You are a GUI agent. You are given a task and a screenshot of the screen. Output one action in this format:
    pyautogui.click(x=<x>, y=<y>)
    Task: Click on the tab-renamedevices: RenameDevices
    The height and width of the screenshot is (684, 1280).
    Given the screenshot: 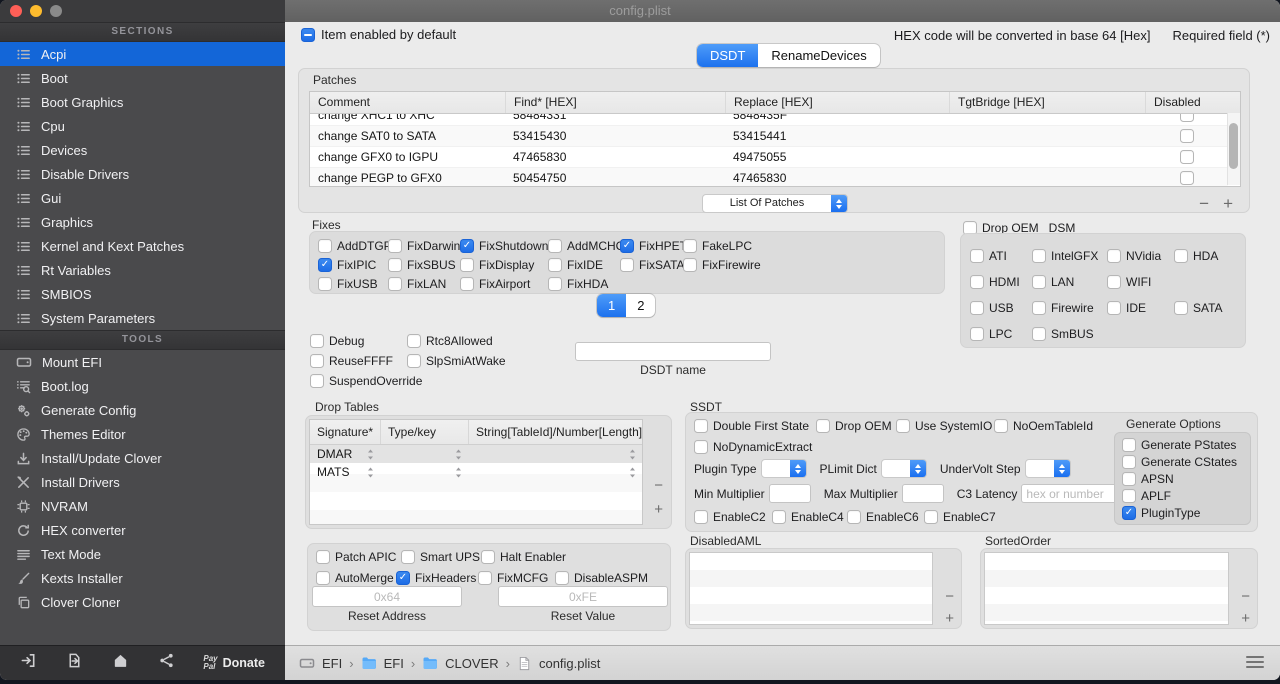 What is the action you would take?
    pyautogui.click(x=818, y=55)
    